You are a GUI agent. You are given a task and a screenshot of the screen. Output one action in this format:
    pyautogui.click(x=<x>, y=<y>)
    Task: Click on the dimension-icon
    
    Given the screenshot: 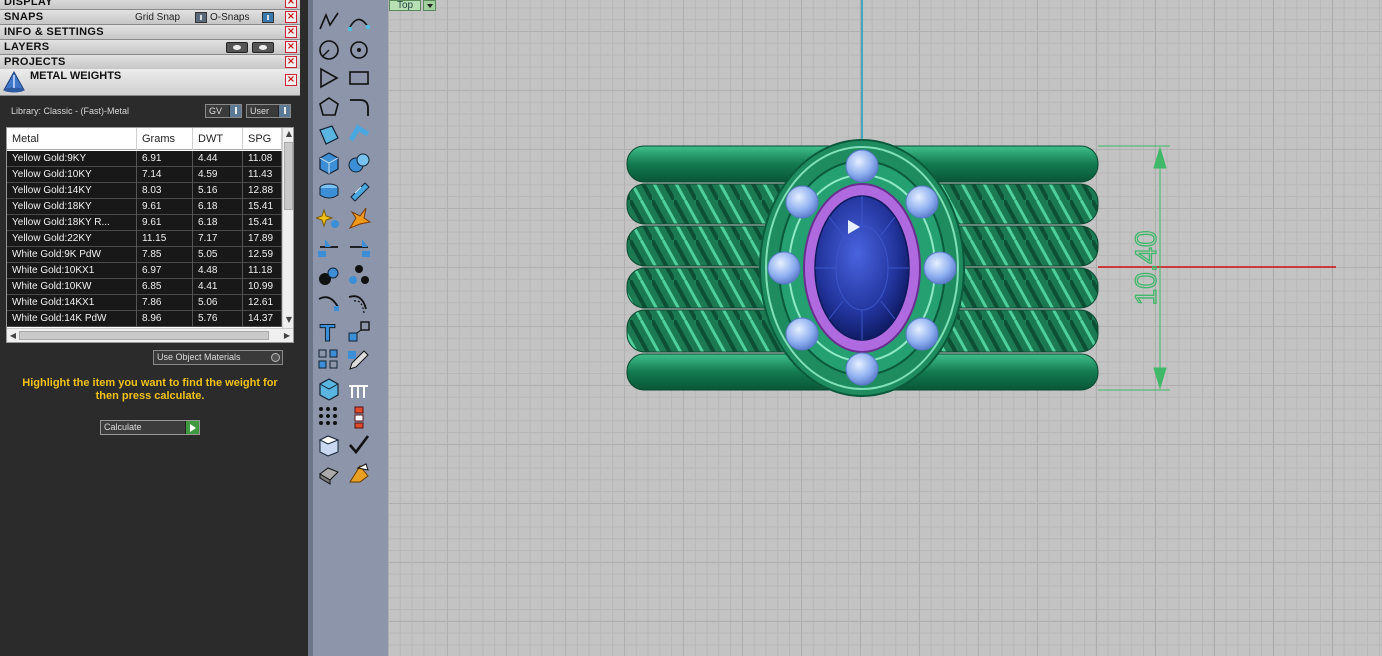 What is the action you would take?
    pyautogui.click(x=359, y=417)
    